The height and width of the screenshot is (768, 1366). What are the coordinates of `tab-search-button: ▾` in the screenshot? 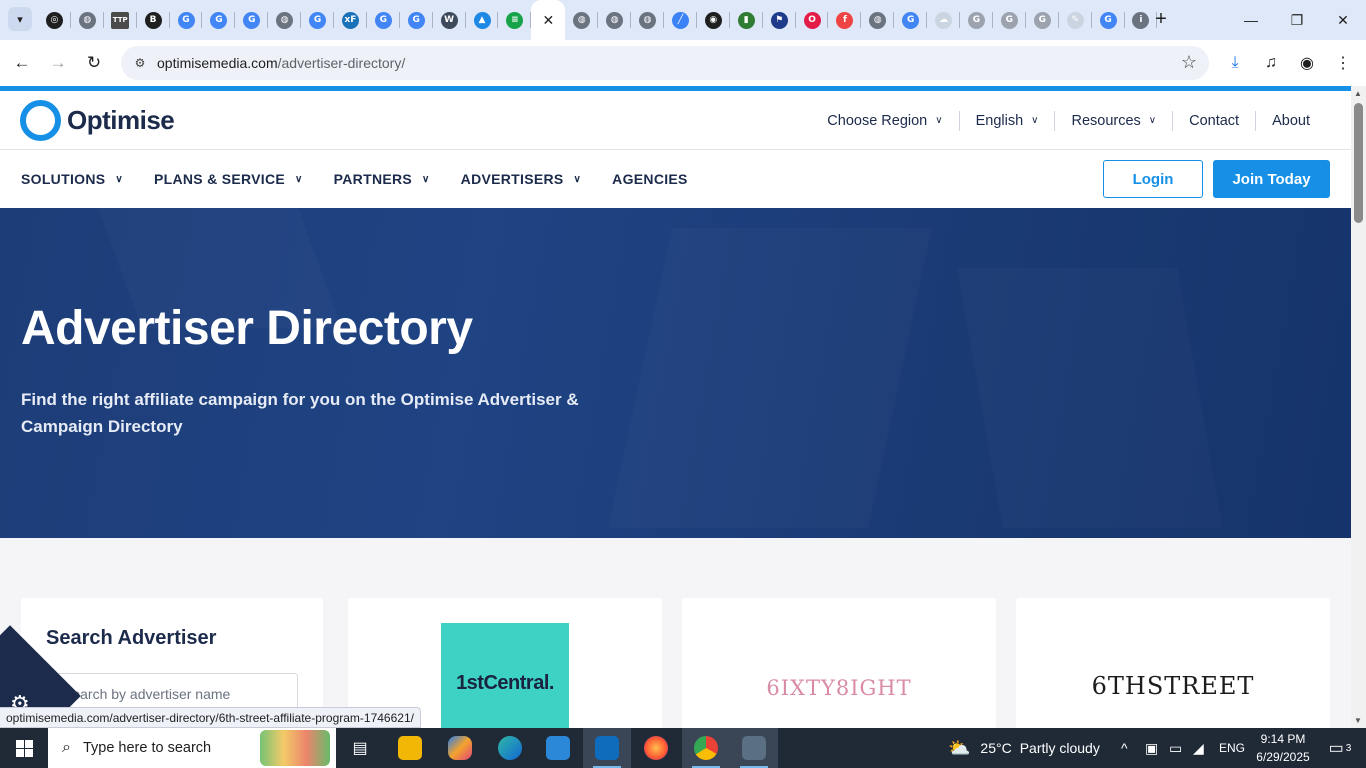 It's located at (20, 19).